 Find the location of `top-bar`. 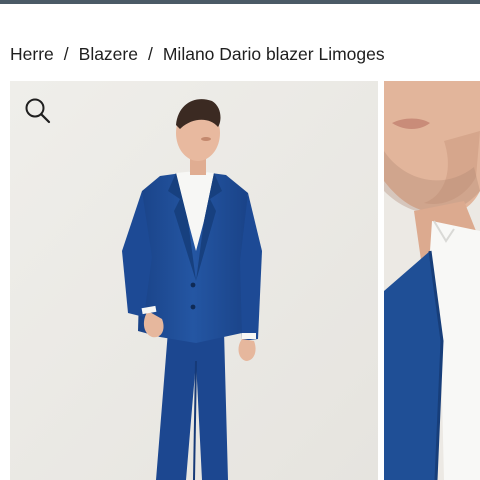

top-bar is located at coordinates (240, 2).